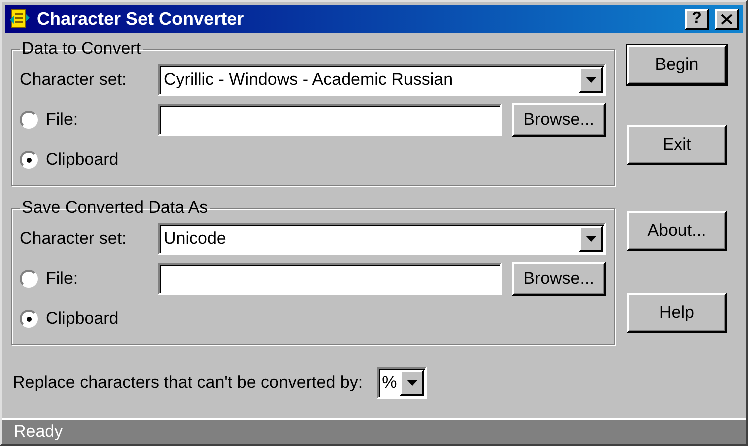  What do you see at coordinates (81, 49) in the screenshot?
I see `group-title: Data to Convert` at bounding box center [81, 49].